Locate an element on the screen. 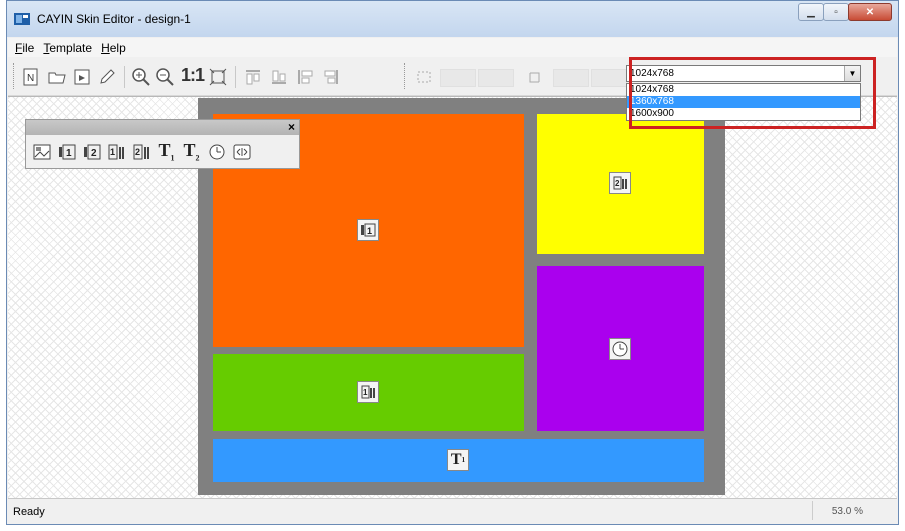 The width and height of the screenshot is (905, 531). resolution-option: 1360x768 is located at coordinates (743, 102).